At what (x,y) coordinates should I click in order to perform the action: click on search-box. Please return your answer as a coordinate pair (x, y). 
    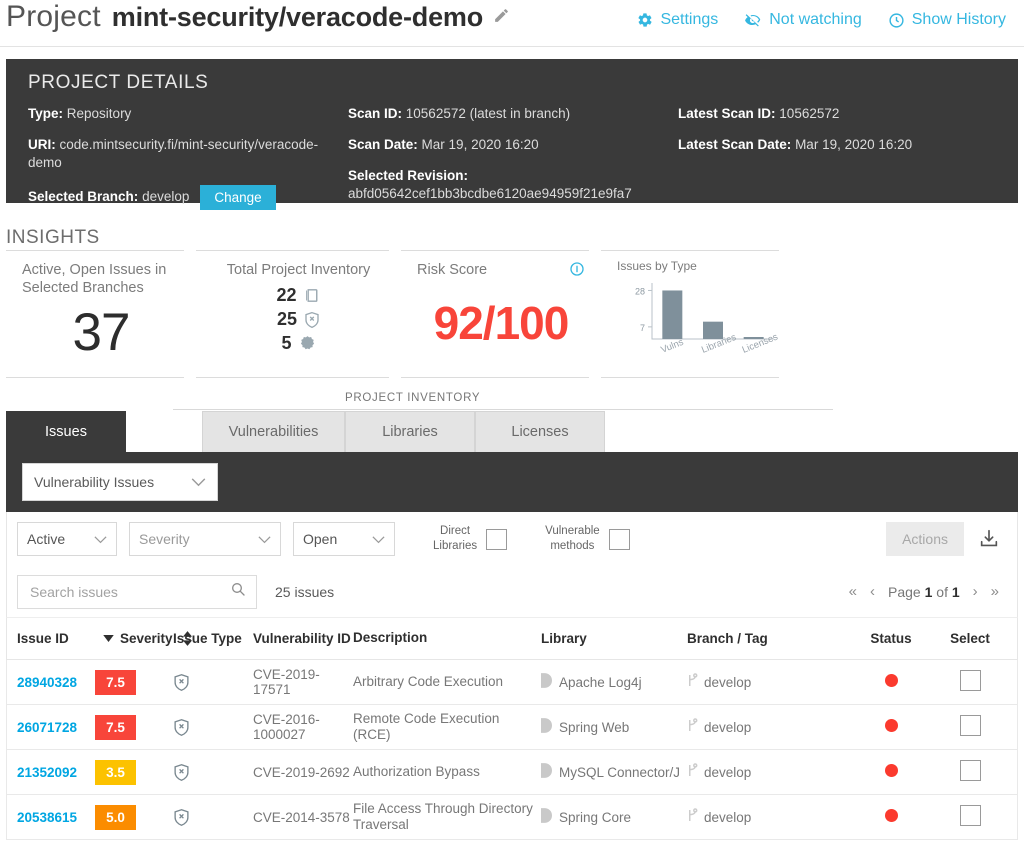
    Looking at the image, I should click on (137, 591).